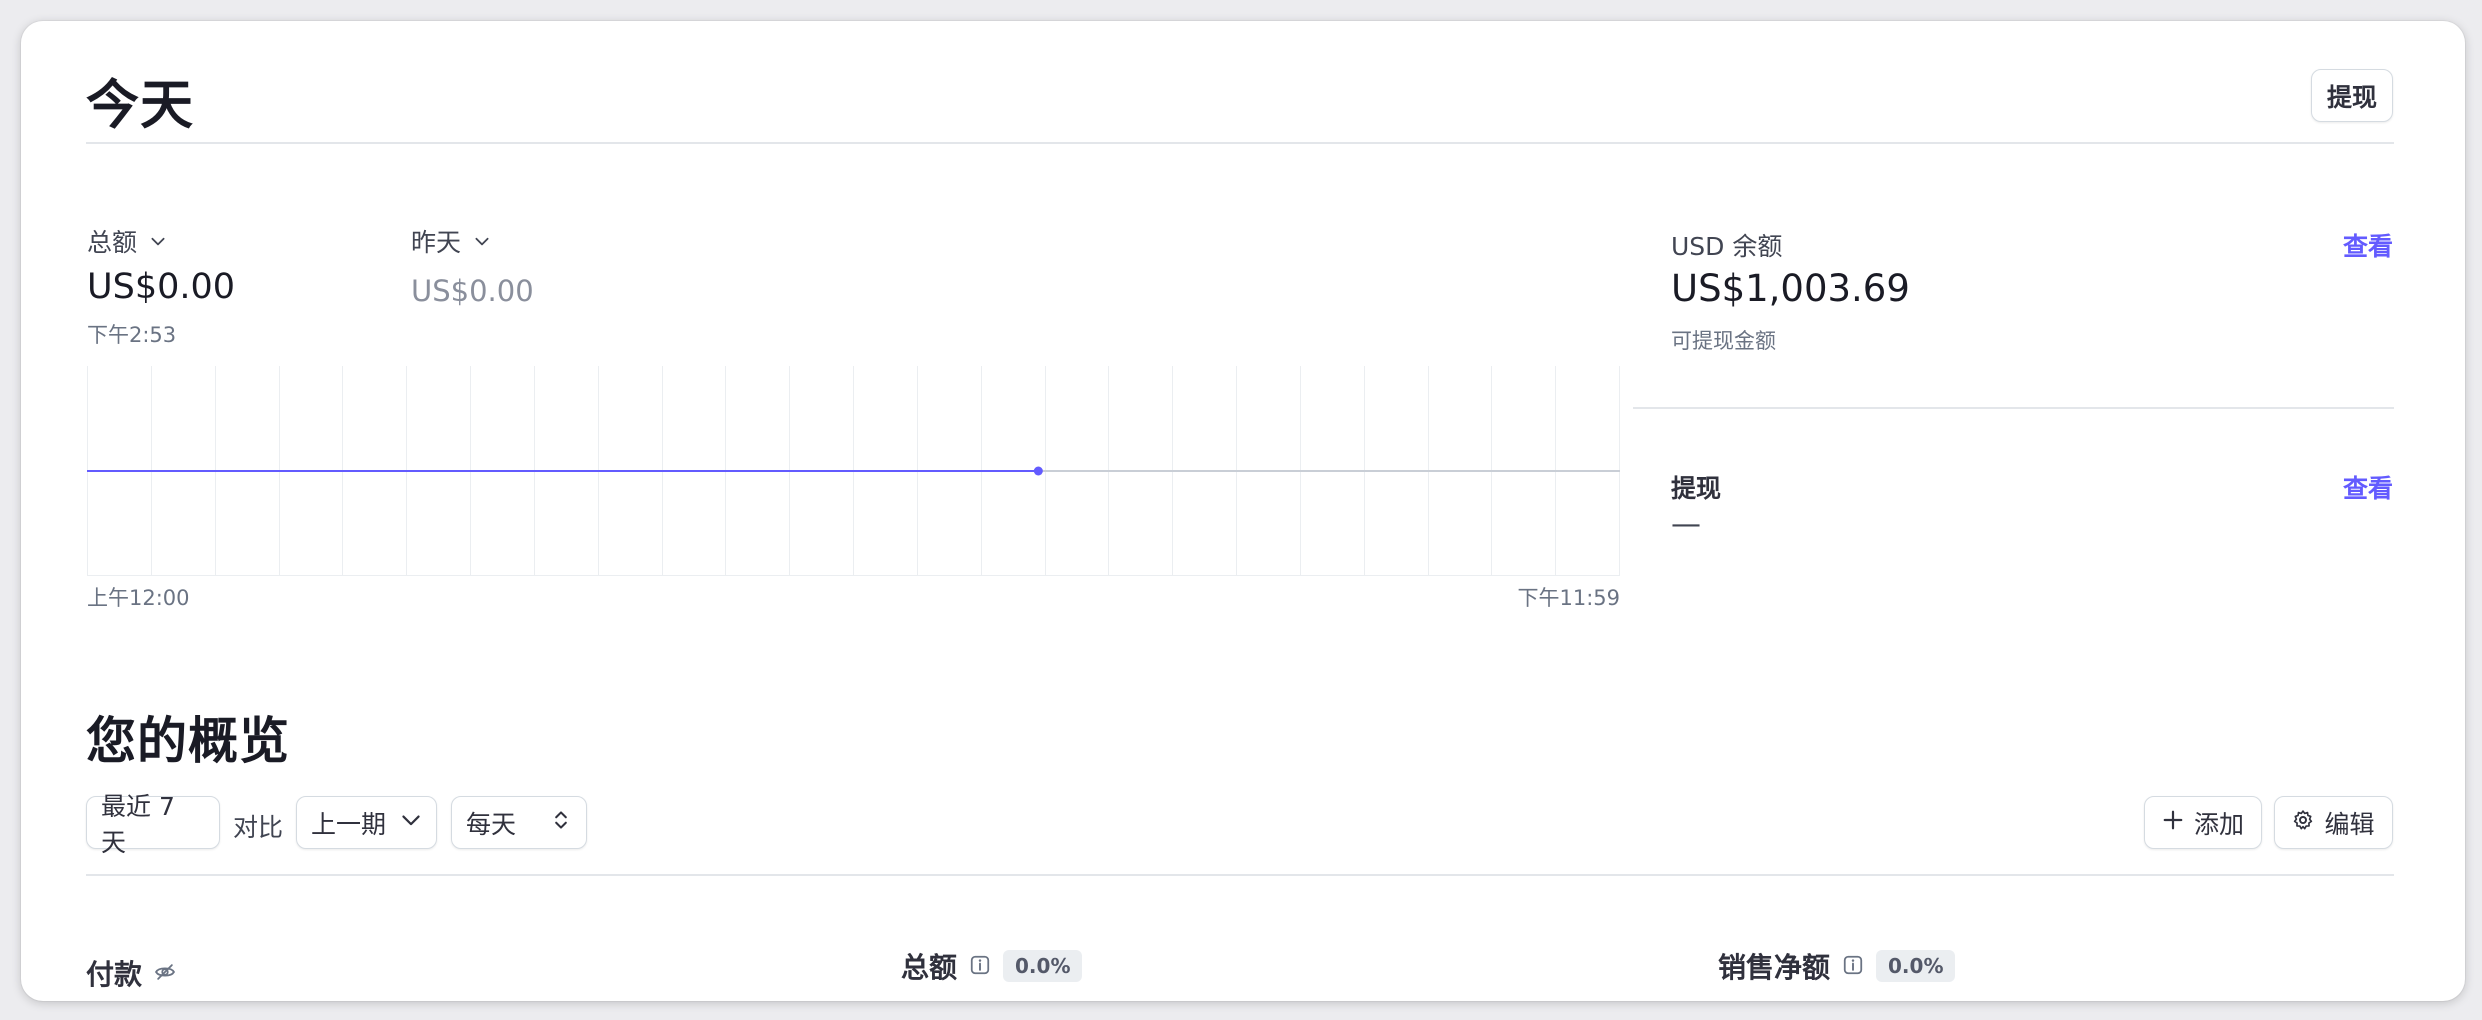  I want to click on payouts-value: —, so click(1686, 524).